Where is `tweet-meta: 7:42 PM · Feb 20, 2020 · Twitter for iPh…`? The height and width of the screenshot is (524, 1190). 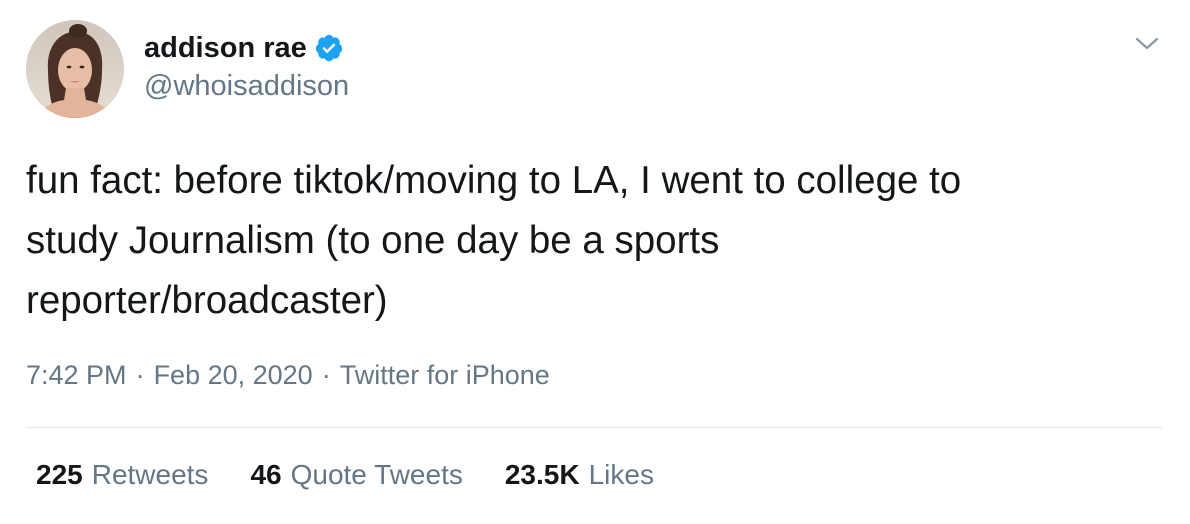 tweet-meta: 7:42 PM · Feb 20, 2020 · Twitter for iPh… is located at coordinates (288, 375).